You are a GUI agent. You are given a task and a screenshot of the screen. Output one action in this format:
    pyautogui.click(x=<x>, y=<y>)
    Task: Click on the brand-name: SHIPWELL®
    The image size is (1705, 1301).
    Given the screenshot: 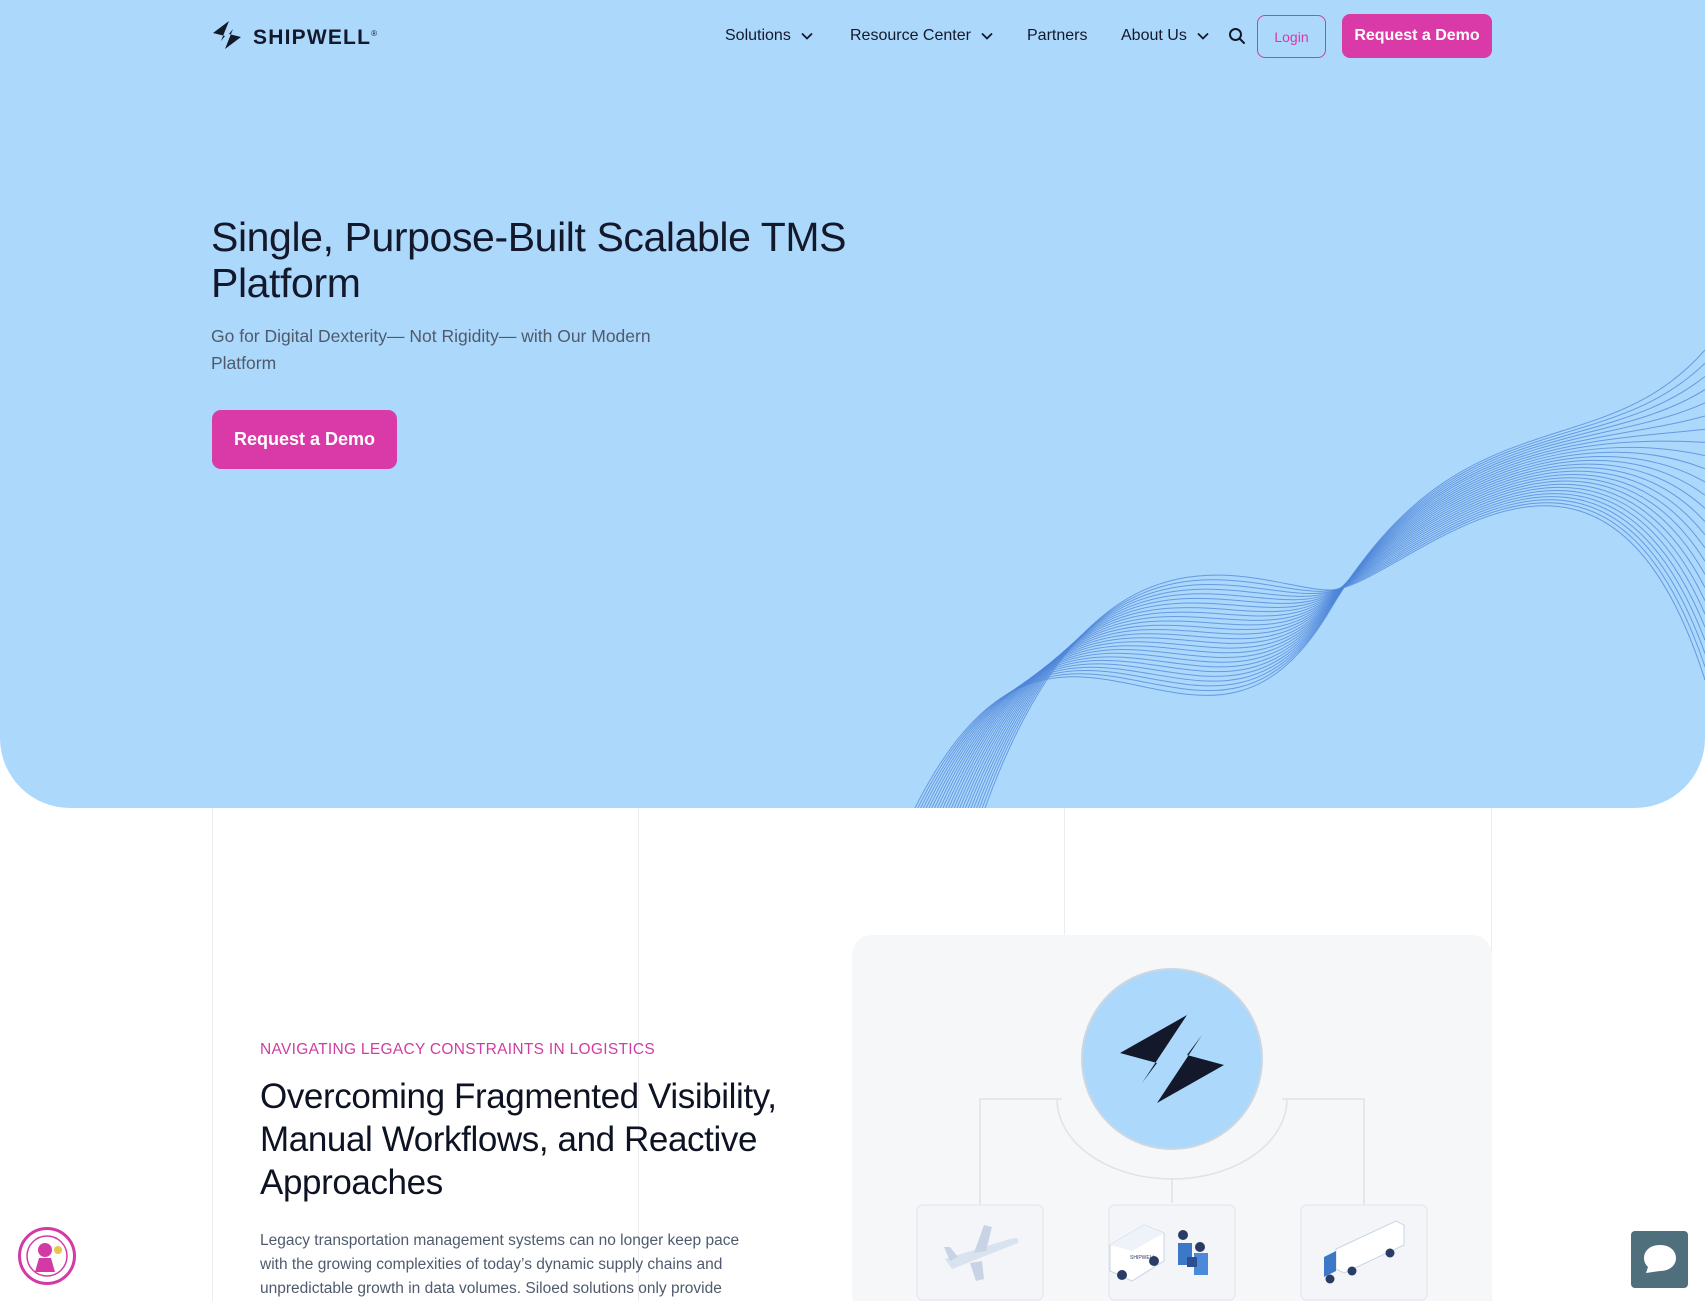 What is the action you would take?
    pyautogui.click(x=316, y=37)
    